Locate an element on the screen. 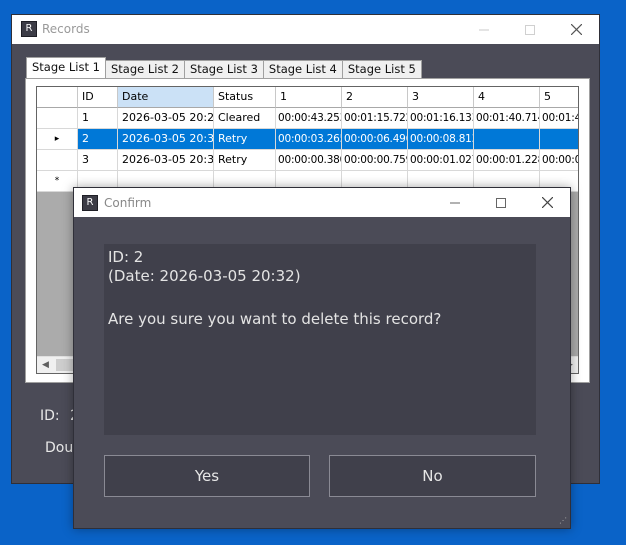 The image size is (626, 545). records-titlebar: R Records is located at coordinates (305, 29).